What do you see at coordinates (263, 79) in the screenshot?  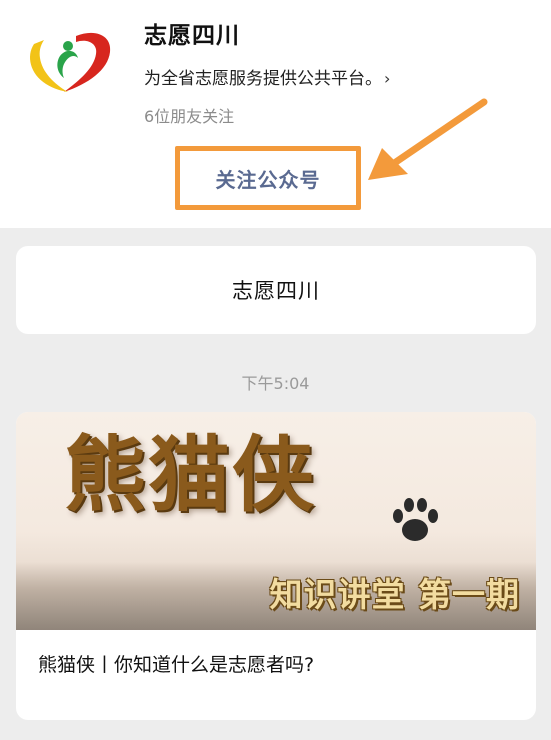 I see `account-description-text: 为全省志愿服务提供公共平台。` at bounding box center [263, 79].